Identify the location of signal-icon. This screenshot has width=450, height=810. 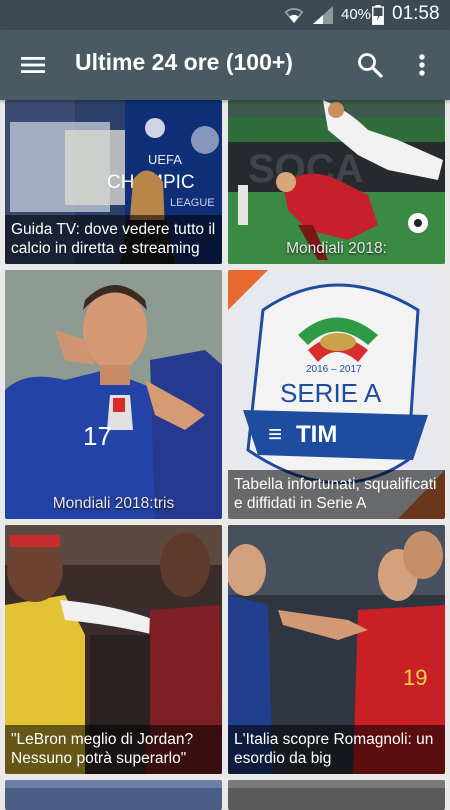
(323, 15).